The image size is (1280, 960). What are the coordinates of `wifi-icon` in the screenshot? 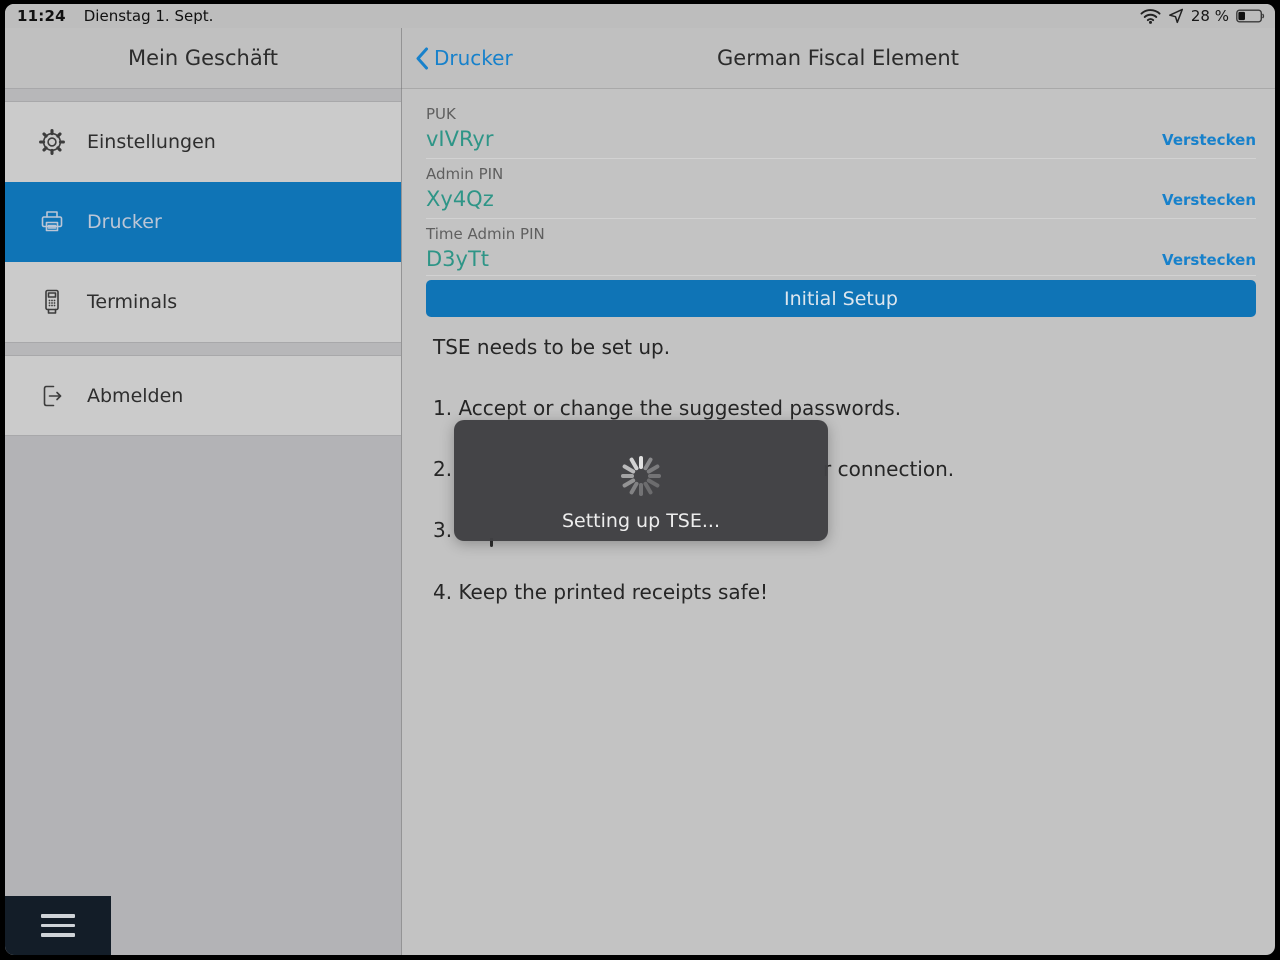 It's located at (1150, 16).